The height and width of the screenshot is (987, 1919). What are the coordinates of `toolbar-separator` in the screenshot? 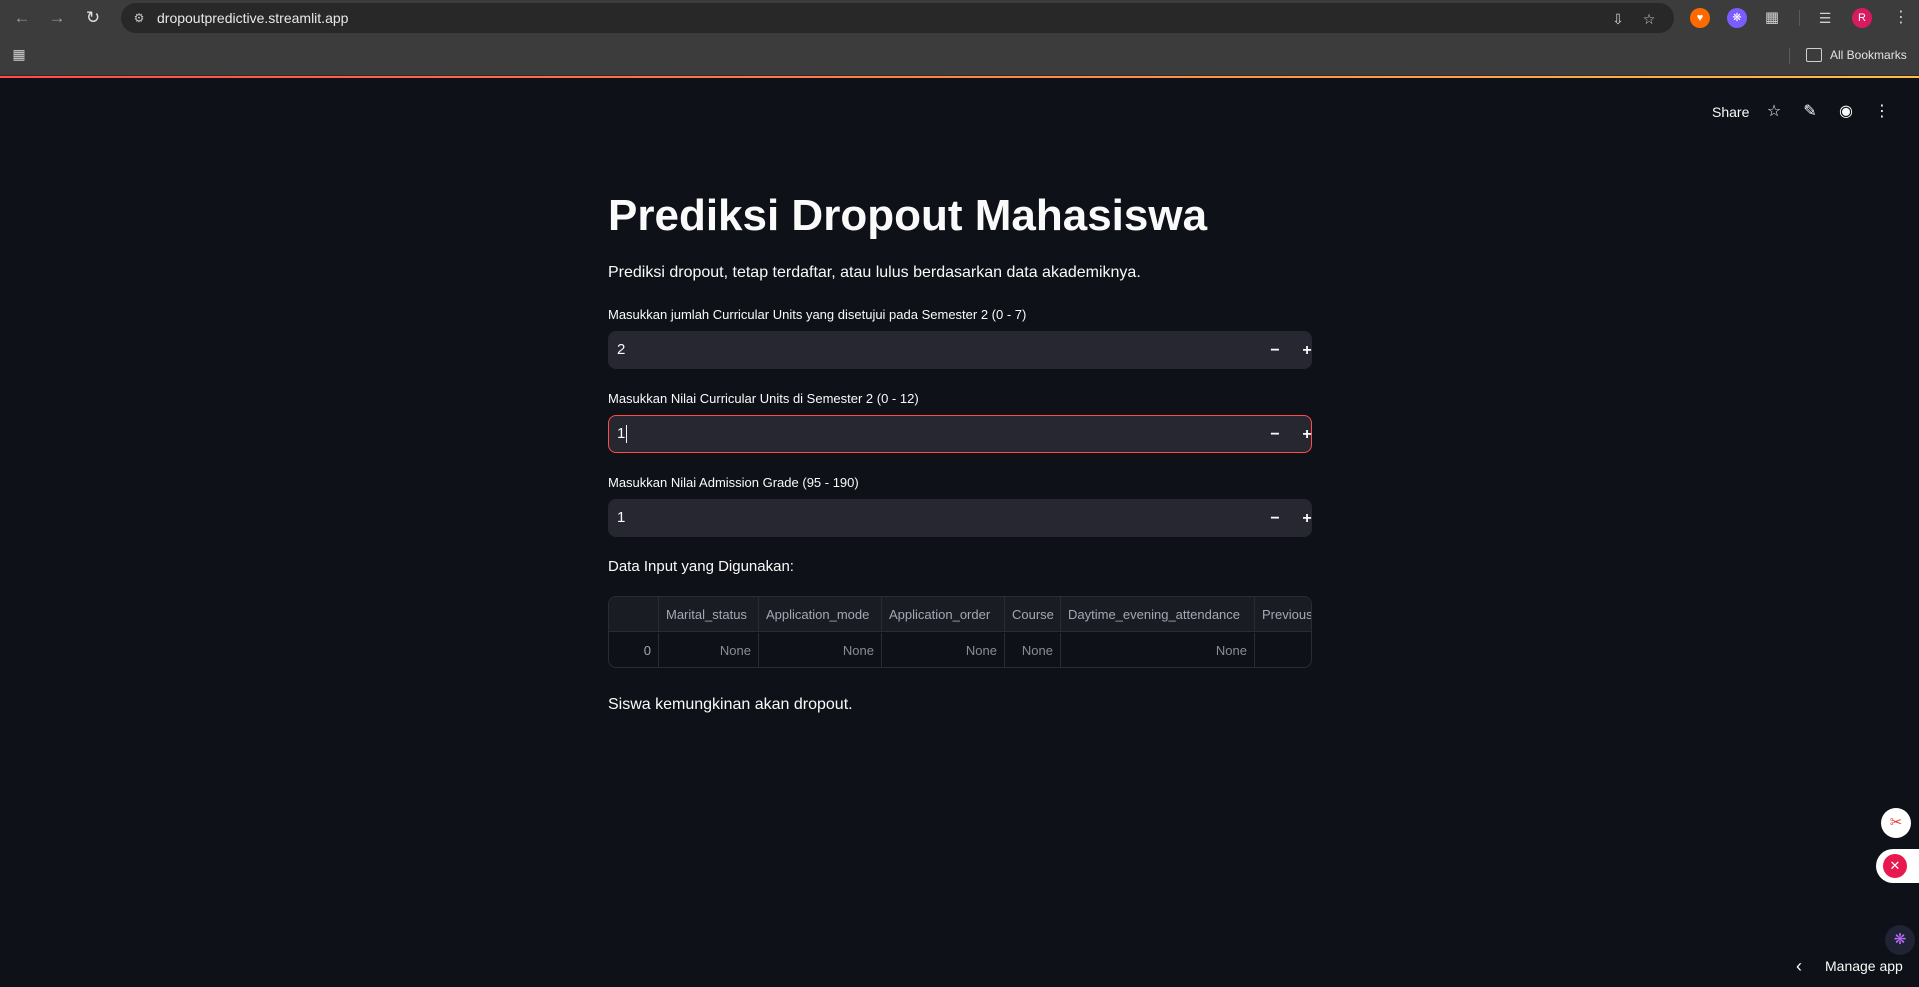 It's located at (1799, 18).